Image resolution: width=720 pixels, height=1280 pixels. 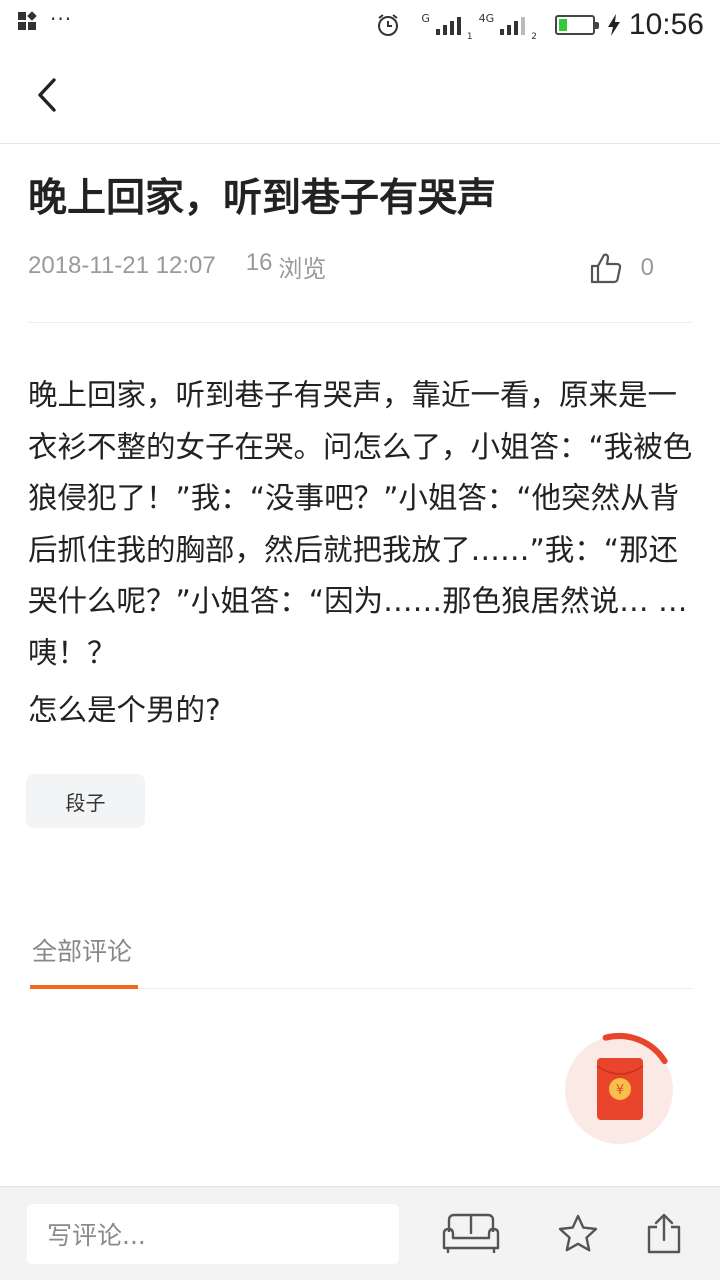 What do you see at coordinates (576, 25) in the screenshot?
I see `battery-icon` at bounding box center [576, 25].